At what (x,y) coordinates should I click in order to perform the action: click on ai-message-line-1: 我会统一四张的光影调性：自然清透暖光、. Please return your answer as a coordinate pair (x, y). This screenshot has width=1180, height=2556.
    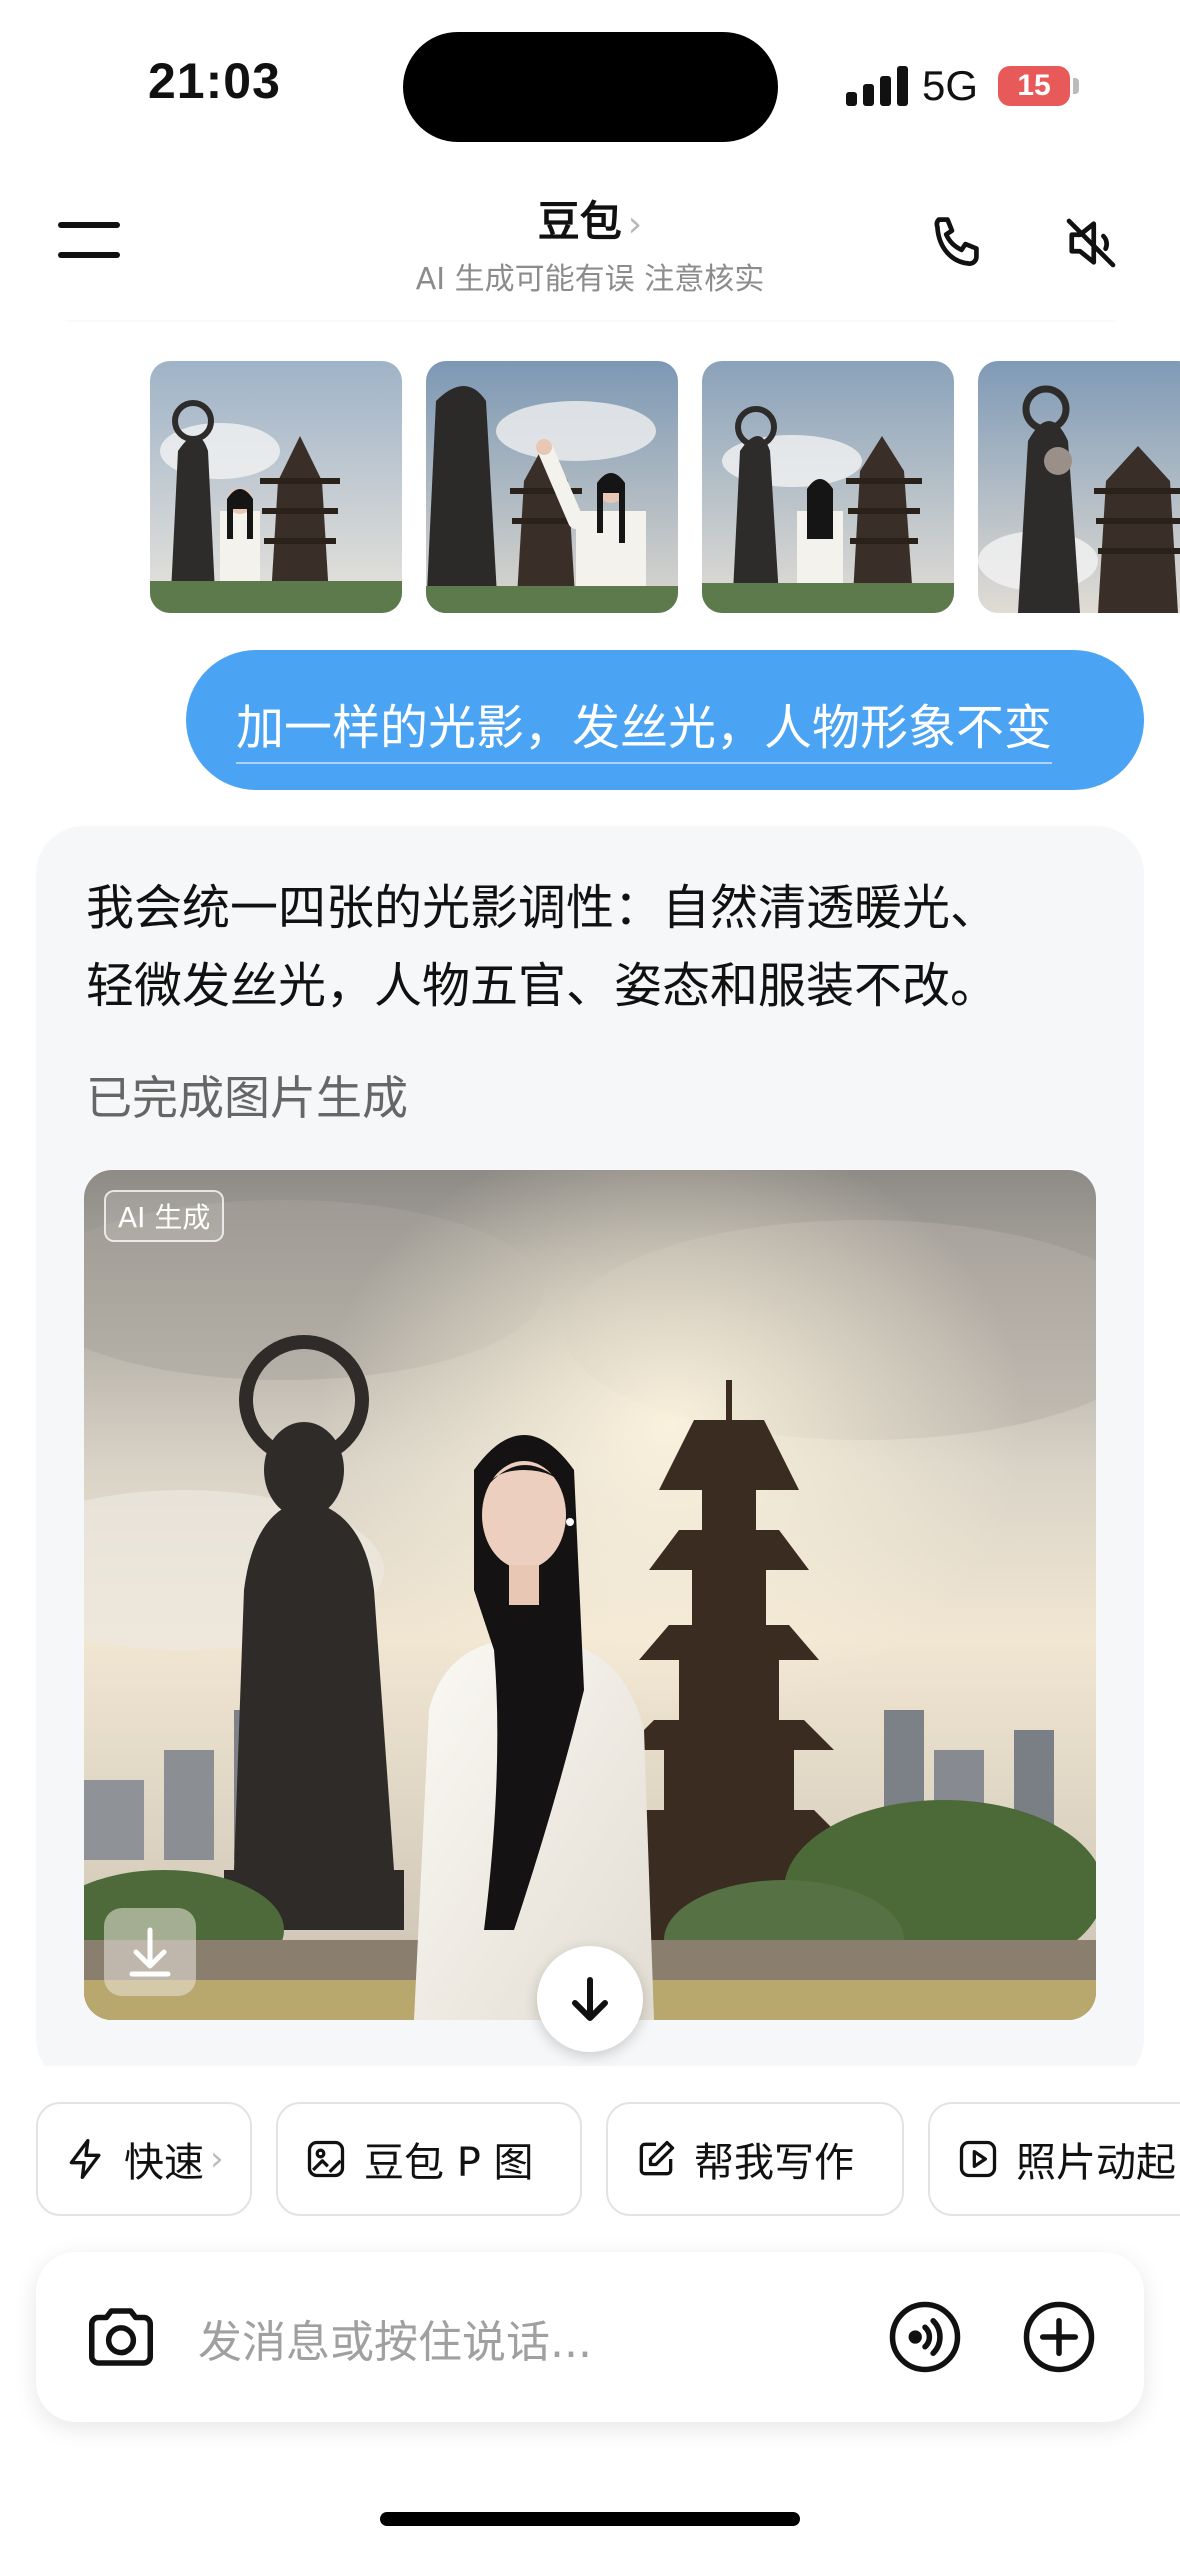
    Looking at the image, I should click on (542, 908).